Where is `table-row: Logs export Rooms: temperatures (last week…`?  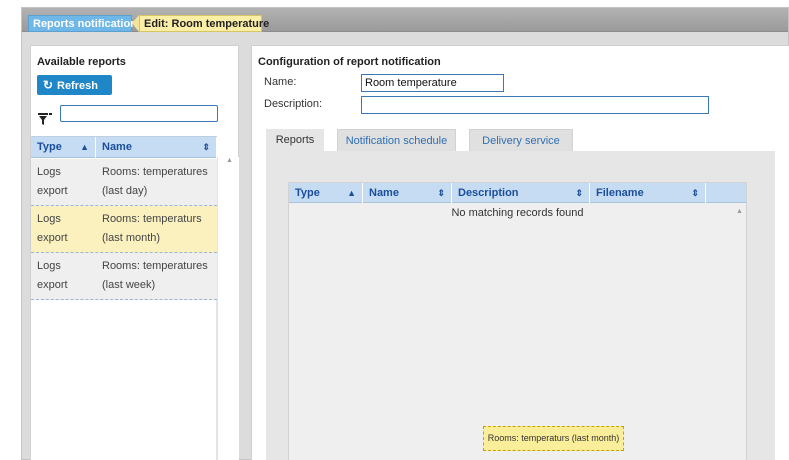 table-row: Logs export Rooms: temperatures (last week… is located at coordinates (124, 276).